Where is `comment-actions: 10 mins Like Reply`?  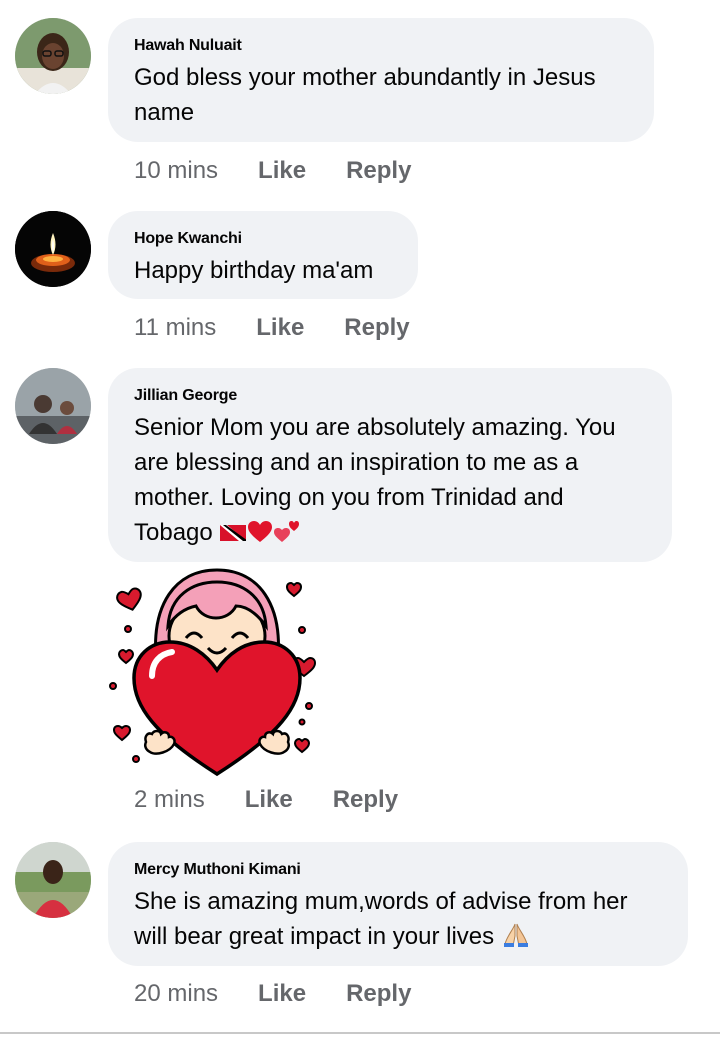
comment-actions: 10 mins Like Reply is located at coordinates (272, 171).